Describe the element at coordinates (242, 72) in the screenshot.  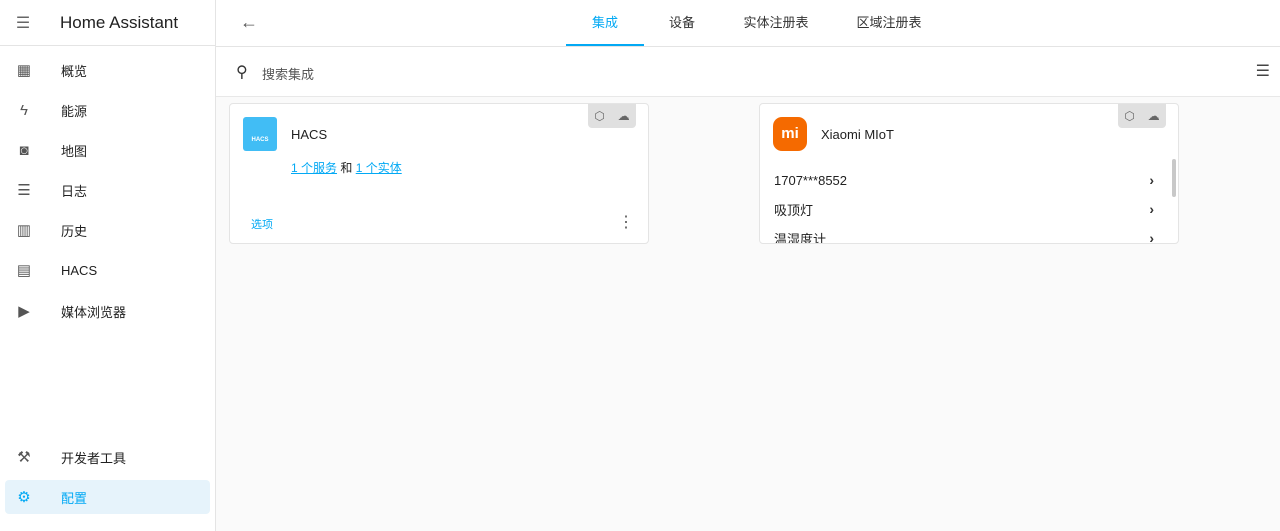
I see `search-icon: ⚲` at that location.